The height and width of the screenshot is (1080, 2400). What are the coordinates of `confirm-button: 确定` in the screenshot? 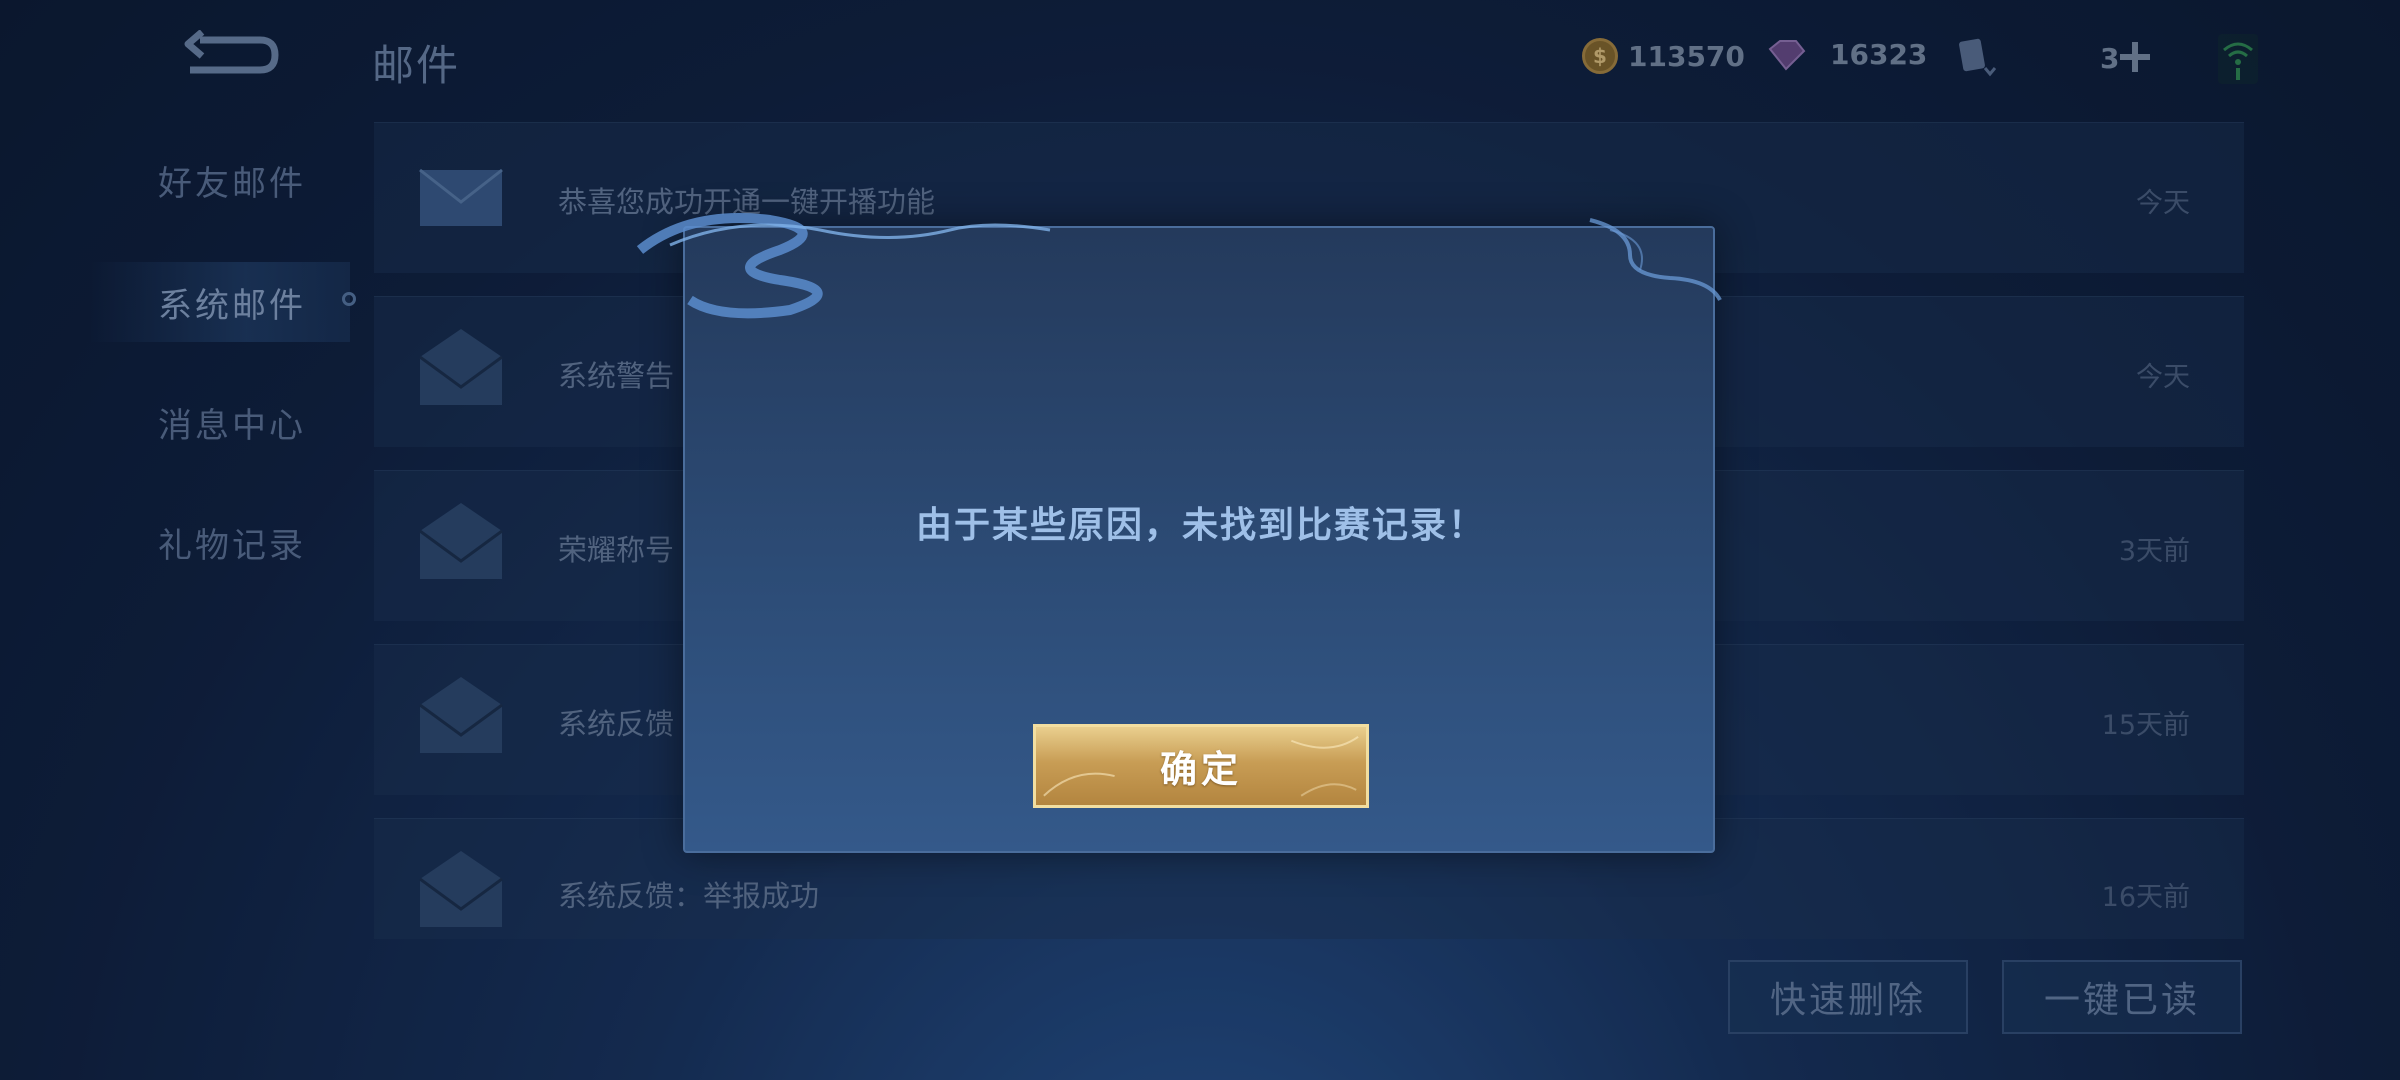 It's located at (1201, 766).